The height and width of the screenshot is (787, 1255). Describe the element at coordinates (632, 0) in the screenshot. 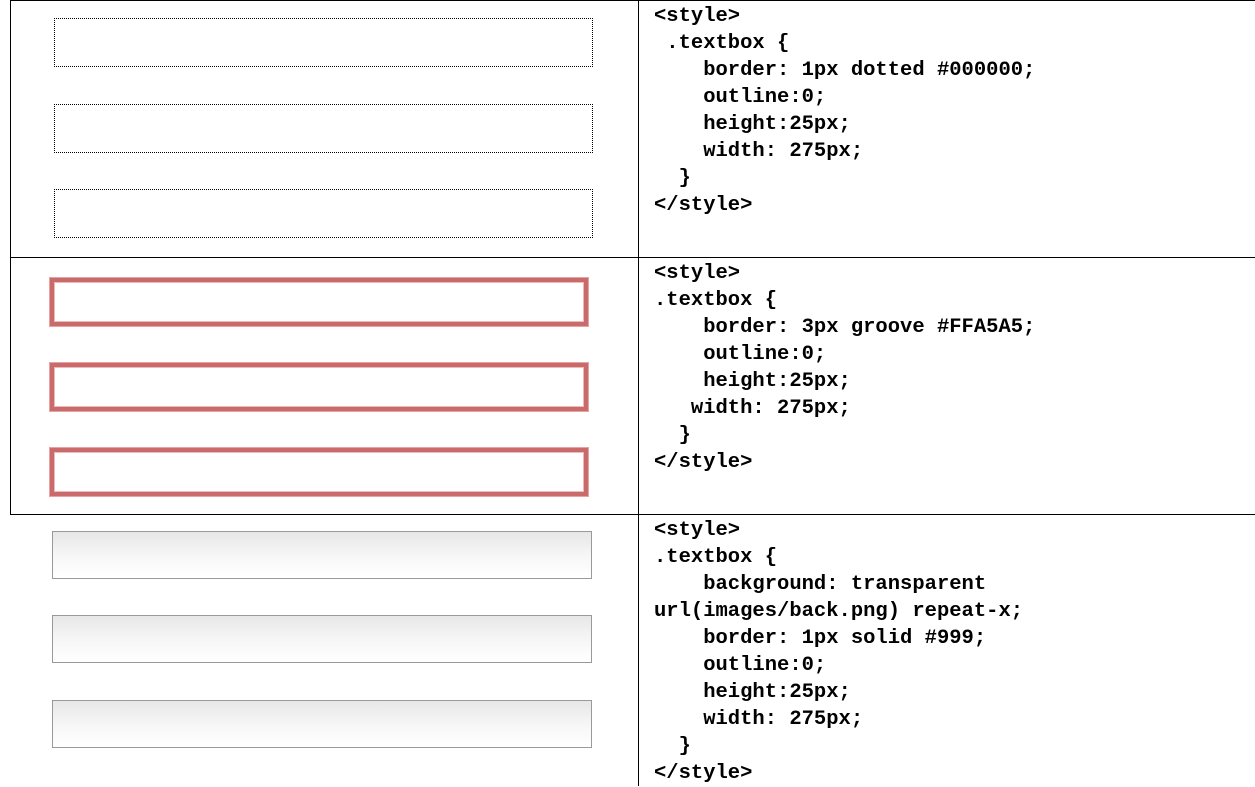

I see `table-top-border` at that location.